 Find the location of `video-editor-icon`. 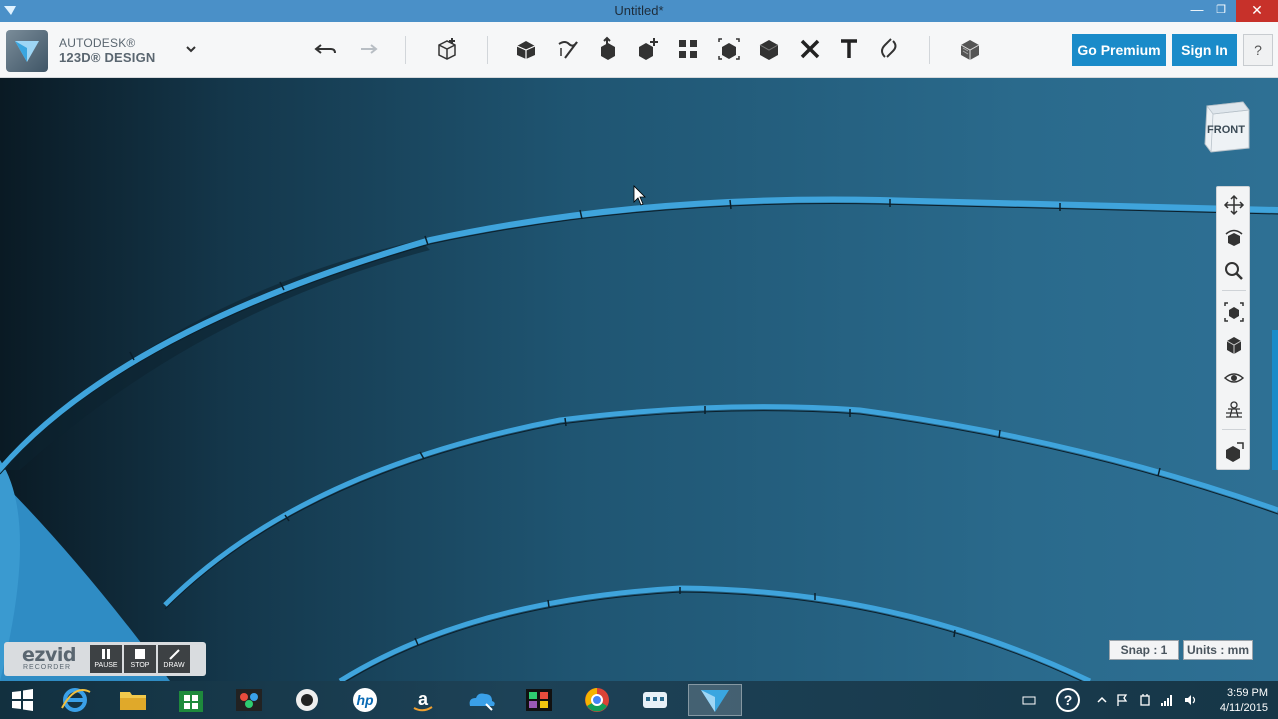

video-editor-icon is located at coordinates (539, 700).